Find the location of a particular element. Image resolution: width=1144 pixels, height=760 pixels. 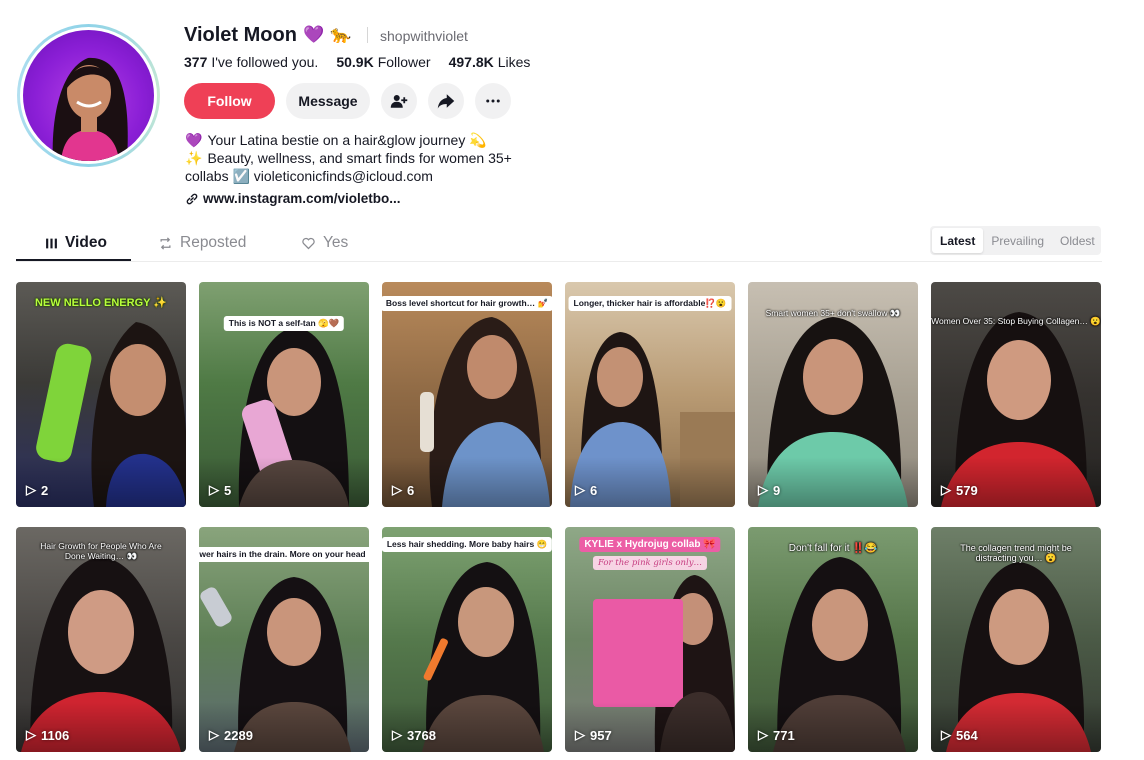

repost-icon is located at coordinates (165, 243).